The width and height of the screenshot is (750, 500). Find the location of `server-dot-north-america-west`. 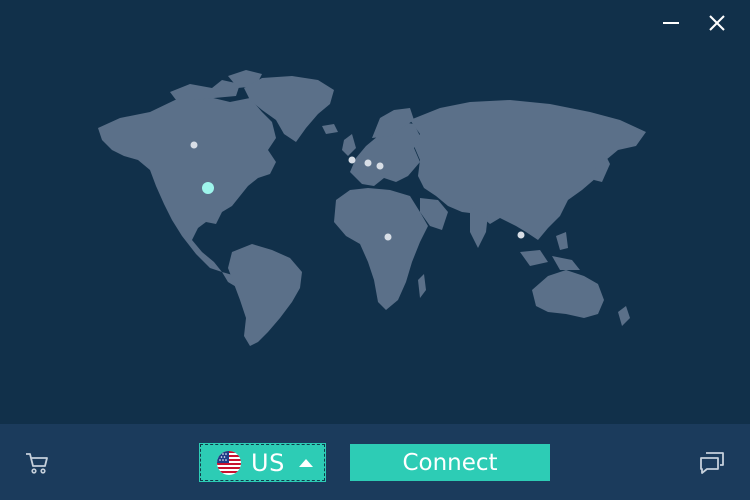

server-dot-north-america-west is located at coordinates (194, 145).